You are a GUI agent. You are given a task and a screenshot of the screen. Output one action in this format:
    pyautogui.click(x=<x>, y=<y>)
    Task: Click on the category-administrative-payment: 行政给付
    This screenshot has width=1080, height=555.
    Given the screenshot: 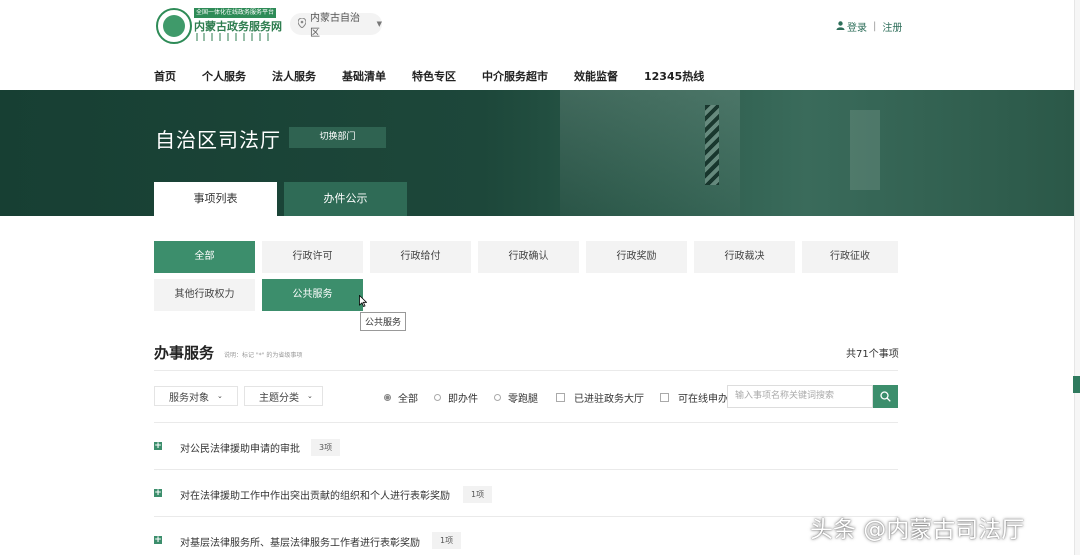 What is the action you would take?
    pyautogui.click(x=420, y=257)
    